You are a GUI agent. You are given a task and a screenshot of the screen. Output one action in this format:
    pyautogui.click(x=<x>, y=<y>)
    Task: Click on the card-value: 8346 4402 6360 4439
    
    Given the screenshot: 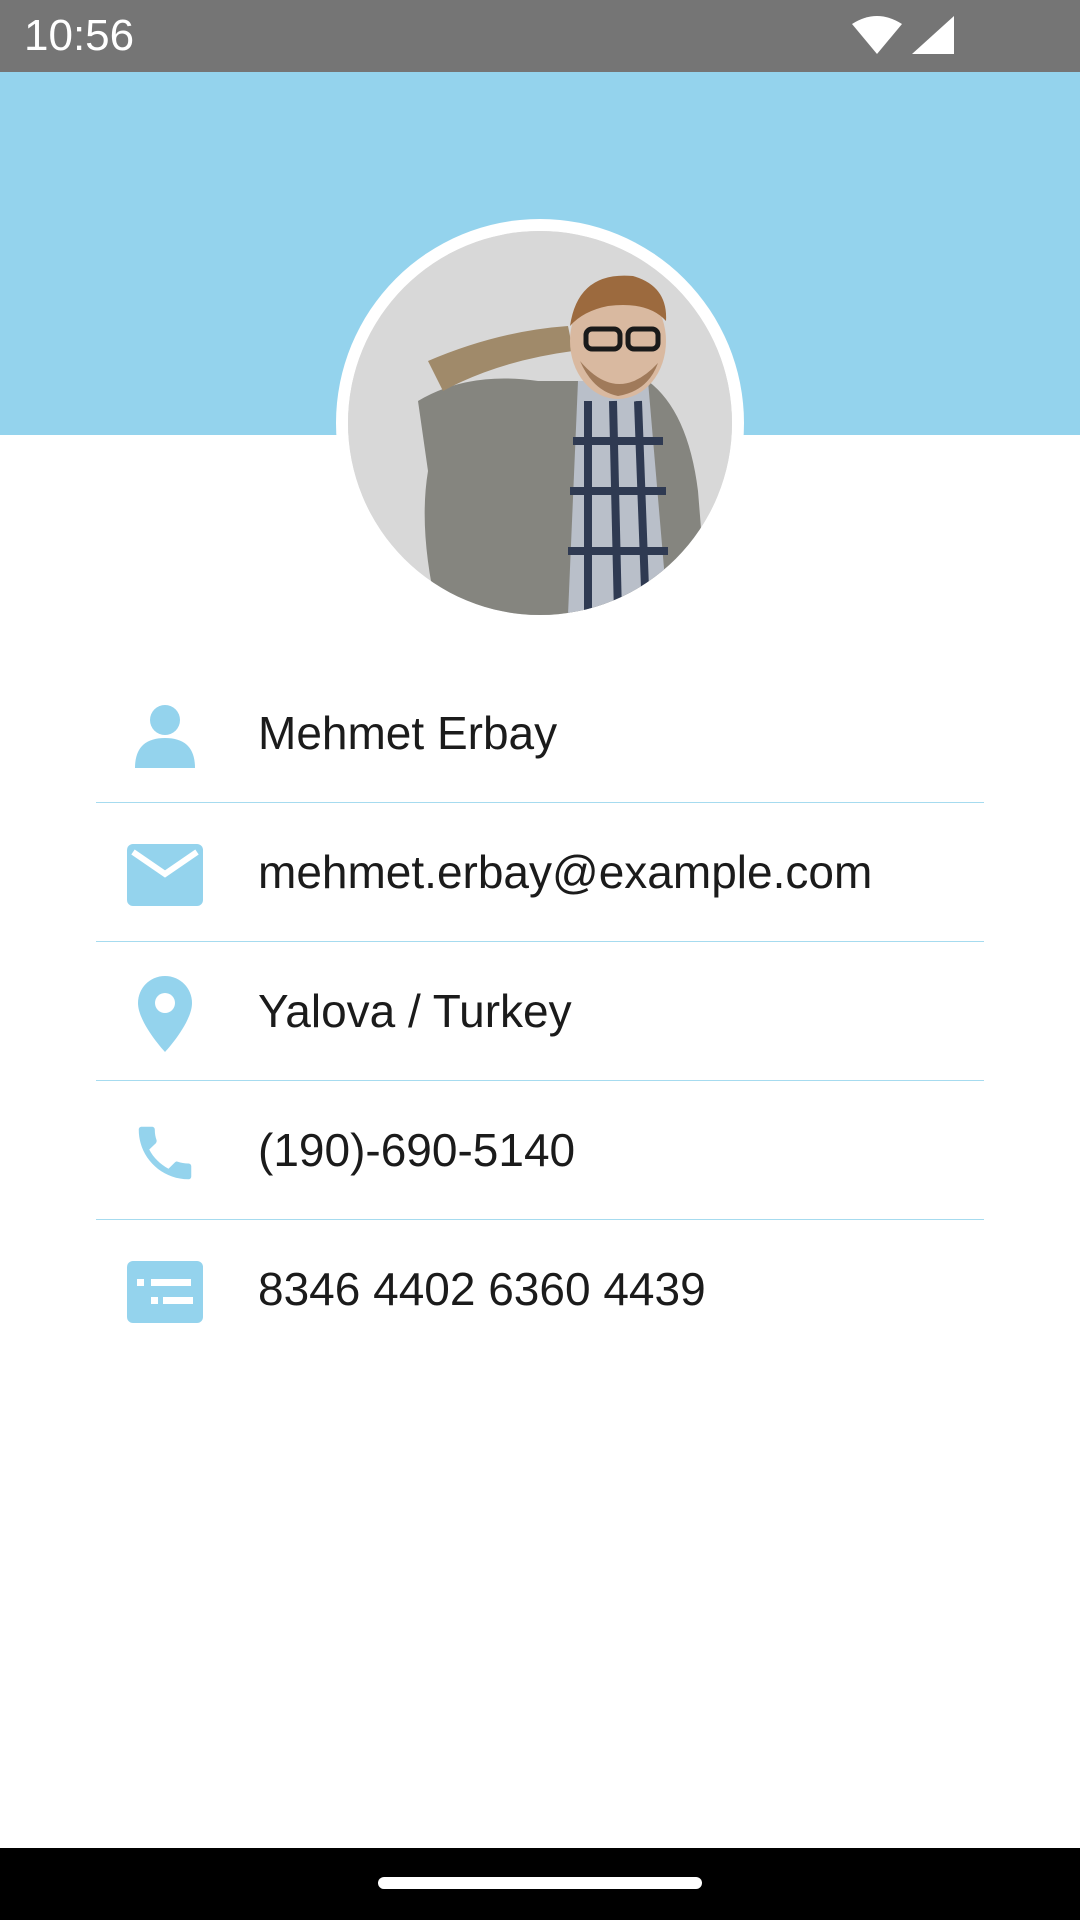 What is the action you would take?
    pyautogui.click(x=482, y=1289)
    